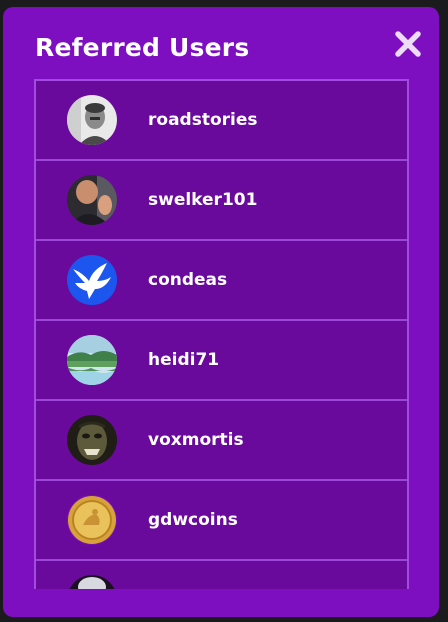 This screenshot has width=448, height=622. Describe the element at coordinates (203, 120) in the screenshot. I see `username: roadstories` at that location.